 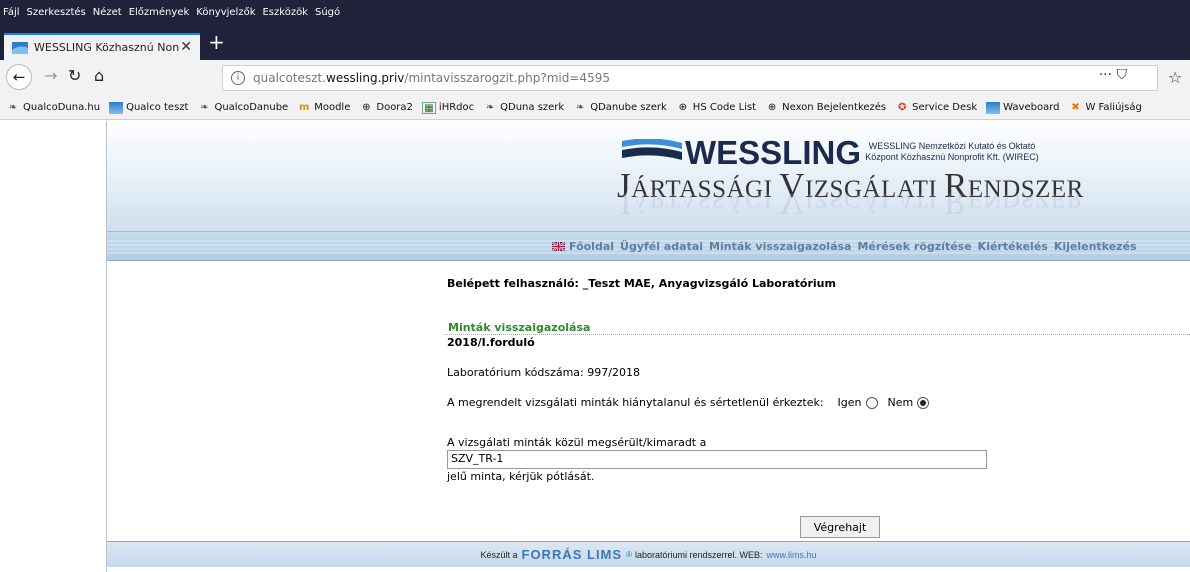 I want to click on wessling-logo-icon, so click(x=652, y=149).